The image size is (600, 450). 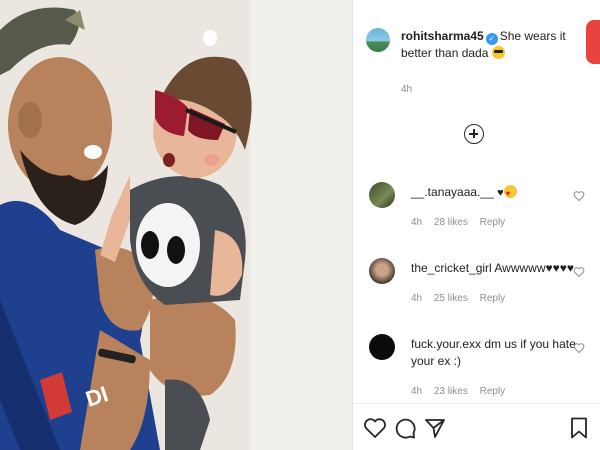 I want to click on author-avatar, so click(x=378, y=40).